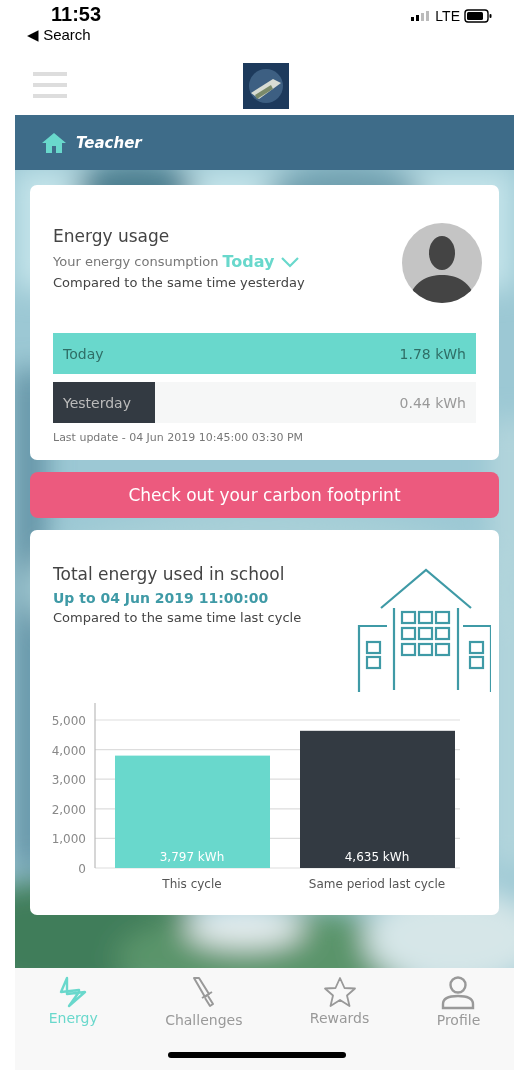  What do you see at coordinates (478, 16) in the screenshot?
I see `battery-icon` at bounding box center [478, 16].